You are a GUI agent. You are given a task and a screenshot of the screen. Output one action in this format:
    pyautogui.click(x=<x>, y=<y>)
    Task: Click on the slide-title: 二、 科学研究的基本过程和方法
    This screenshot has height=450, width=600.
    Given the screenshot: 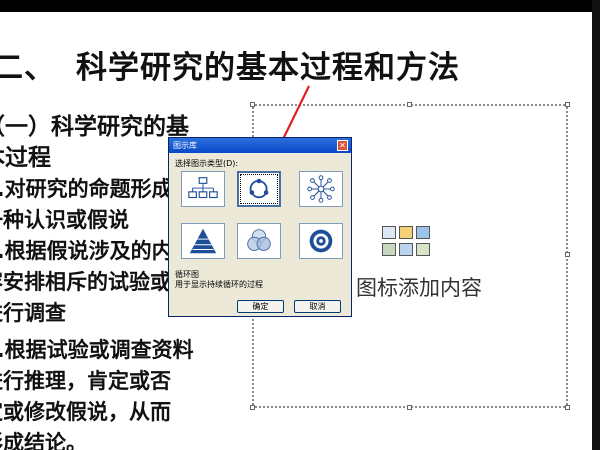 What is the action you would take?
    pyautogui.click(x=230, y=64)
    